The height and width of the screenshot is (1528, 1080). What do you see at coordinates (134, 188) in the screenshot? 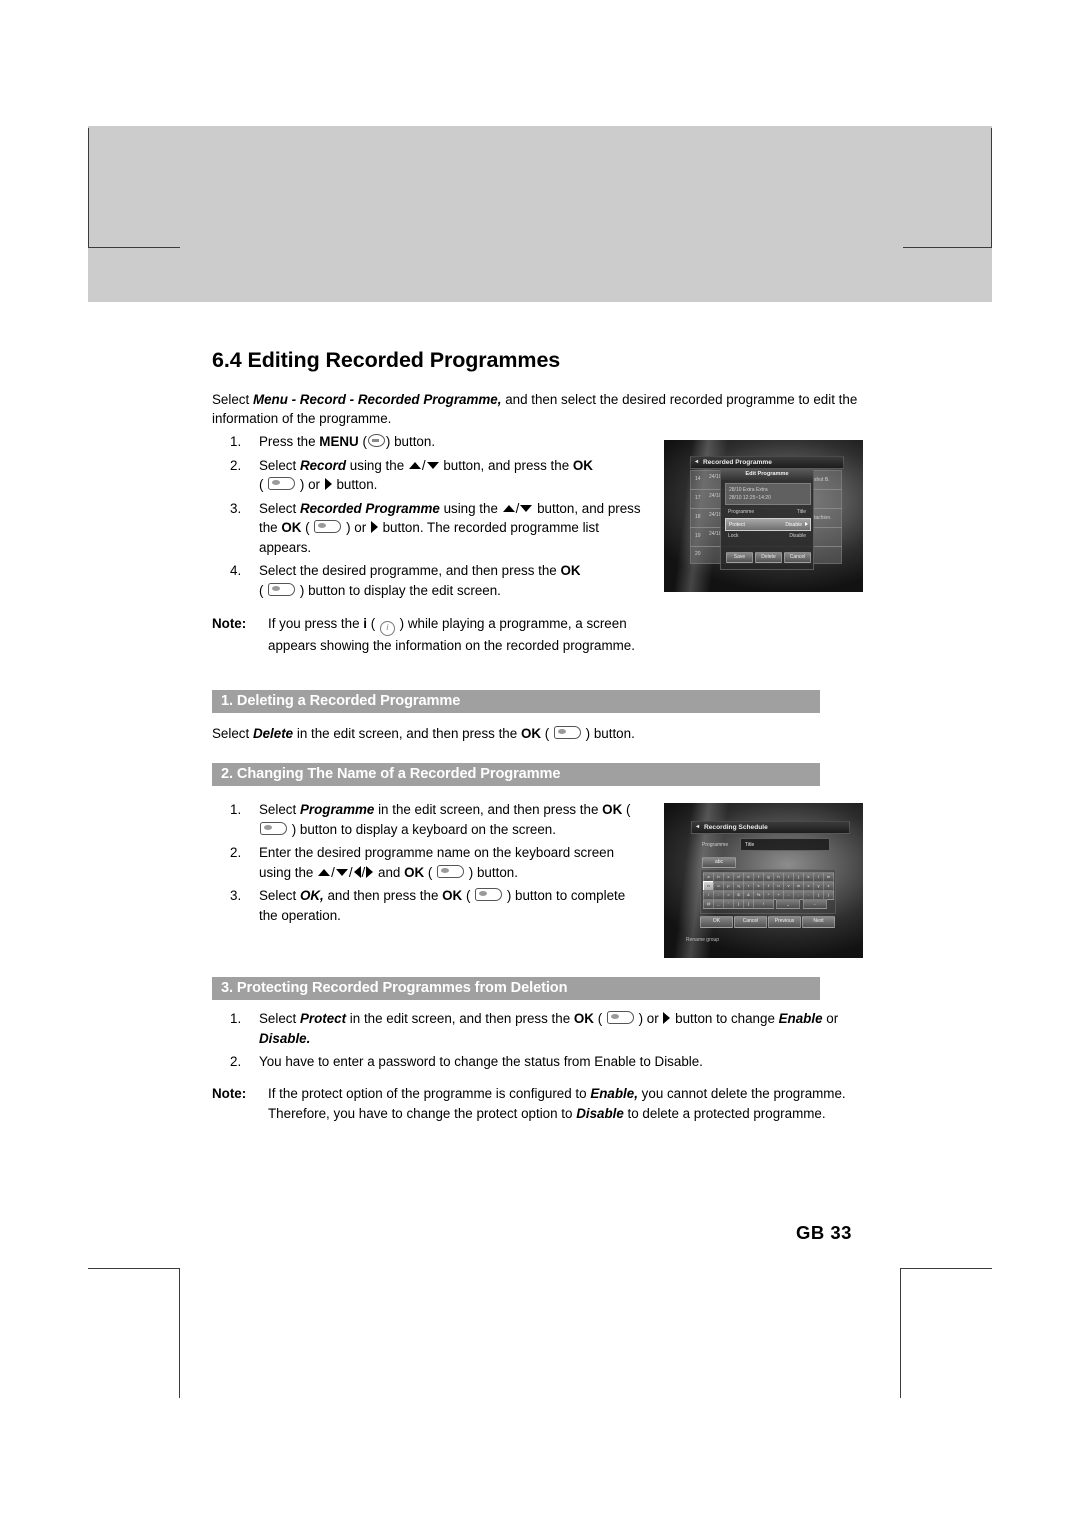
I see `header-corner-mark-left` at bounding box center [134, 188].